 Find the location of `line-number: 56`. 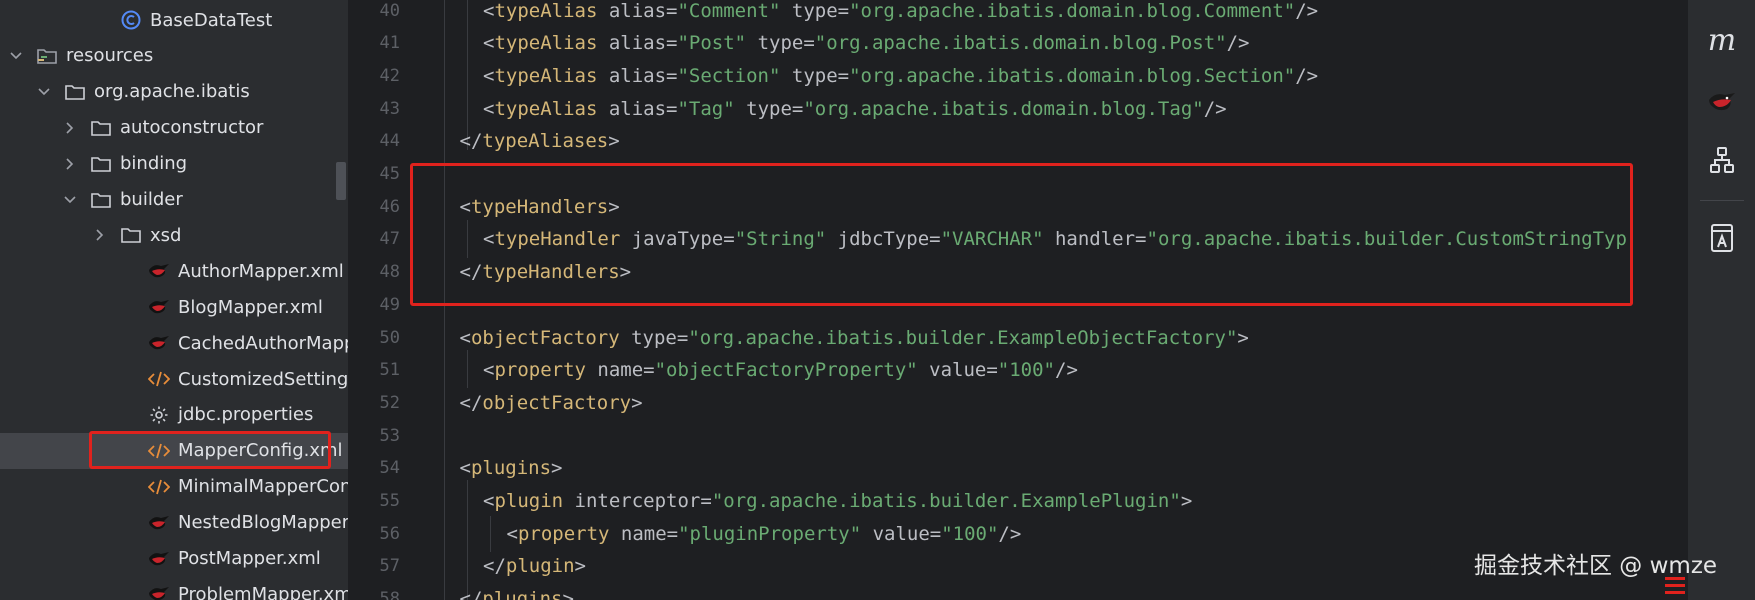

line-number: 56 is located at coordinates (389, 533).